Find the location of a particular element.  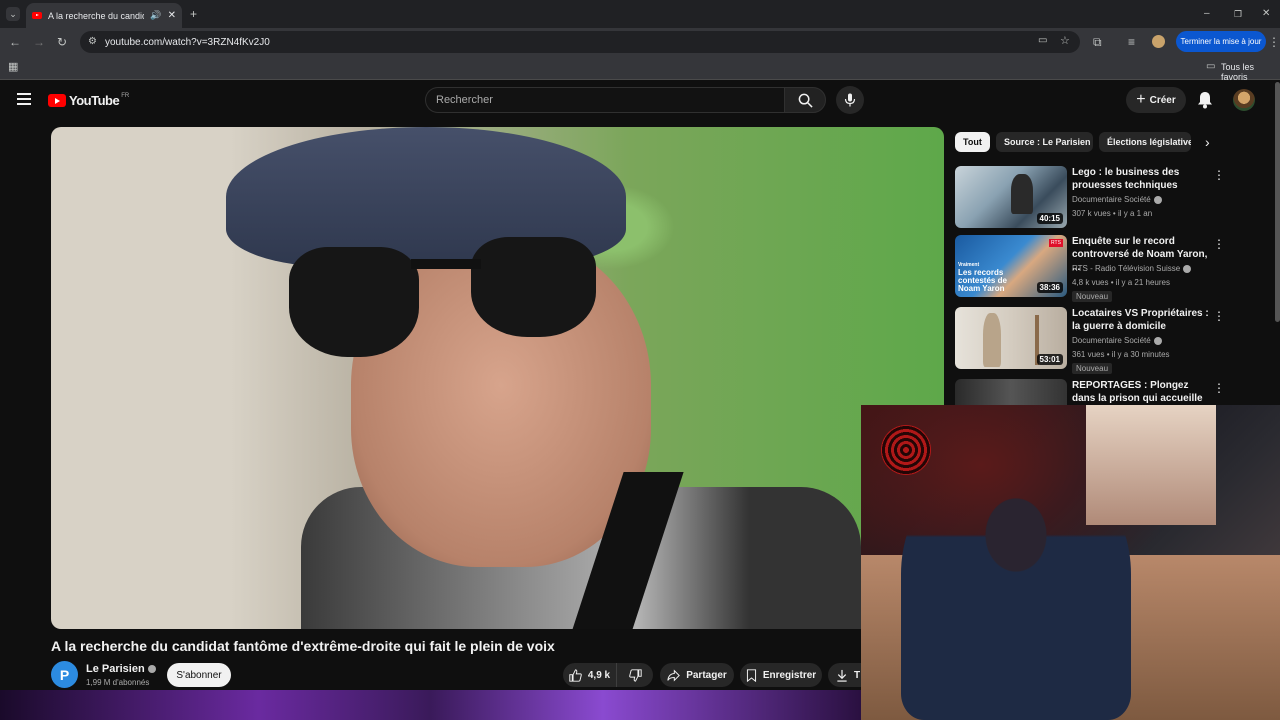

install-app-icon: ▭ is located at coordinates (1042, 40).